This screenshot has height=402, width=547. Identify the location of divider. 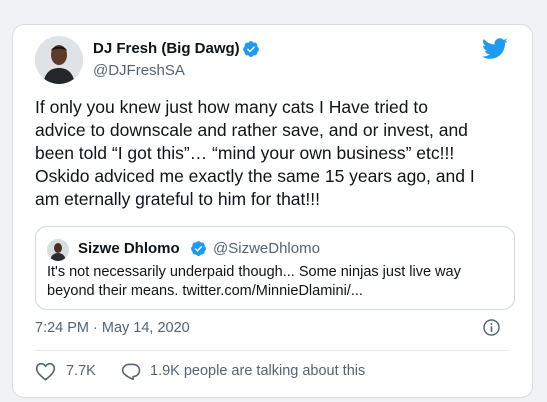
(272, 350).